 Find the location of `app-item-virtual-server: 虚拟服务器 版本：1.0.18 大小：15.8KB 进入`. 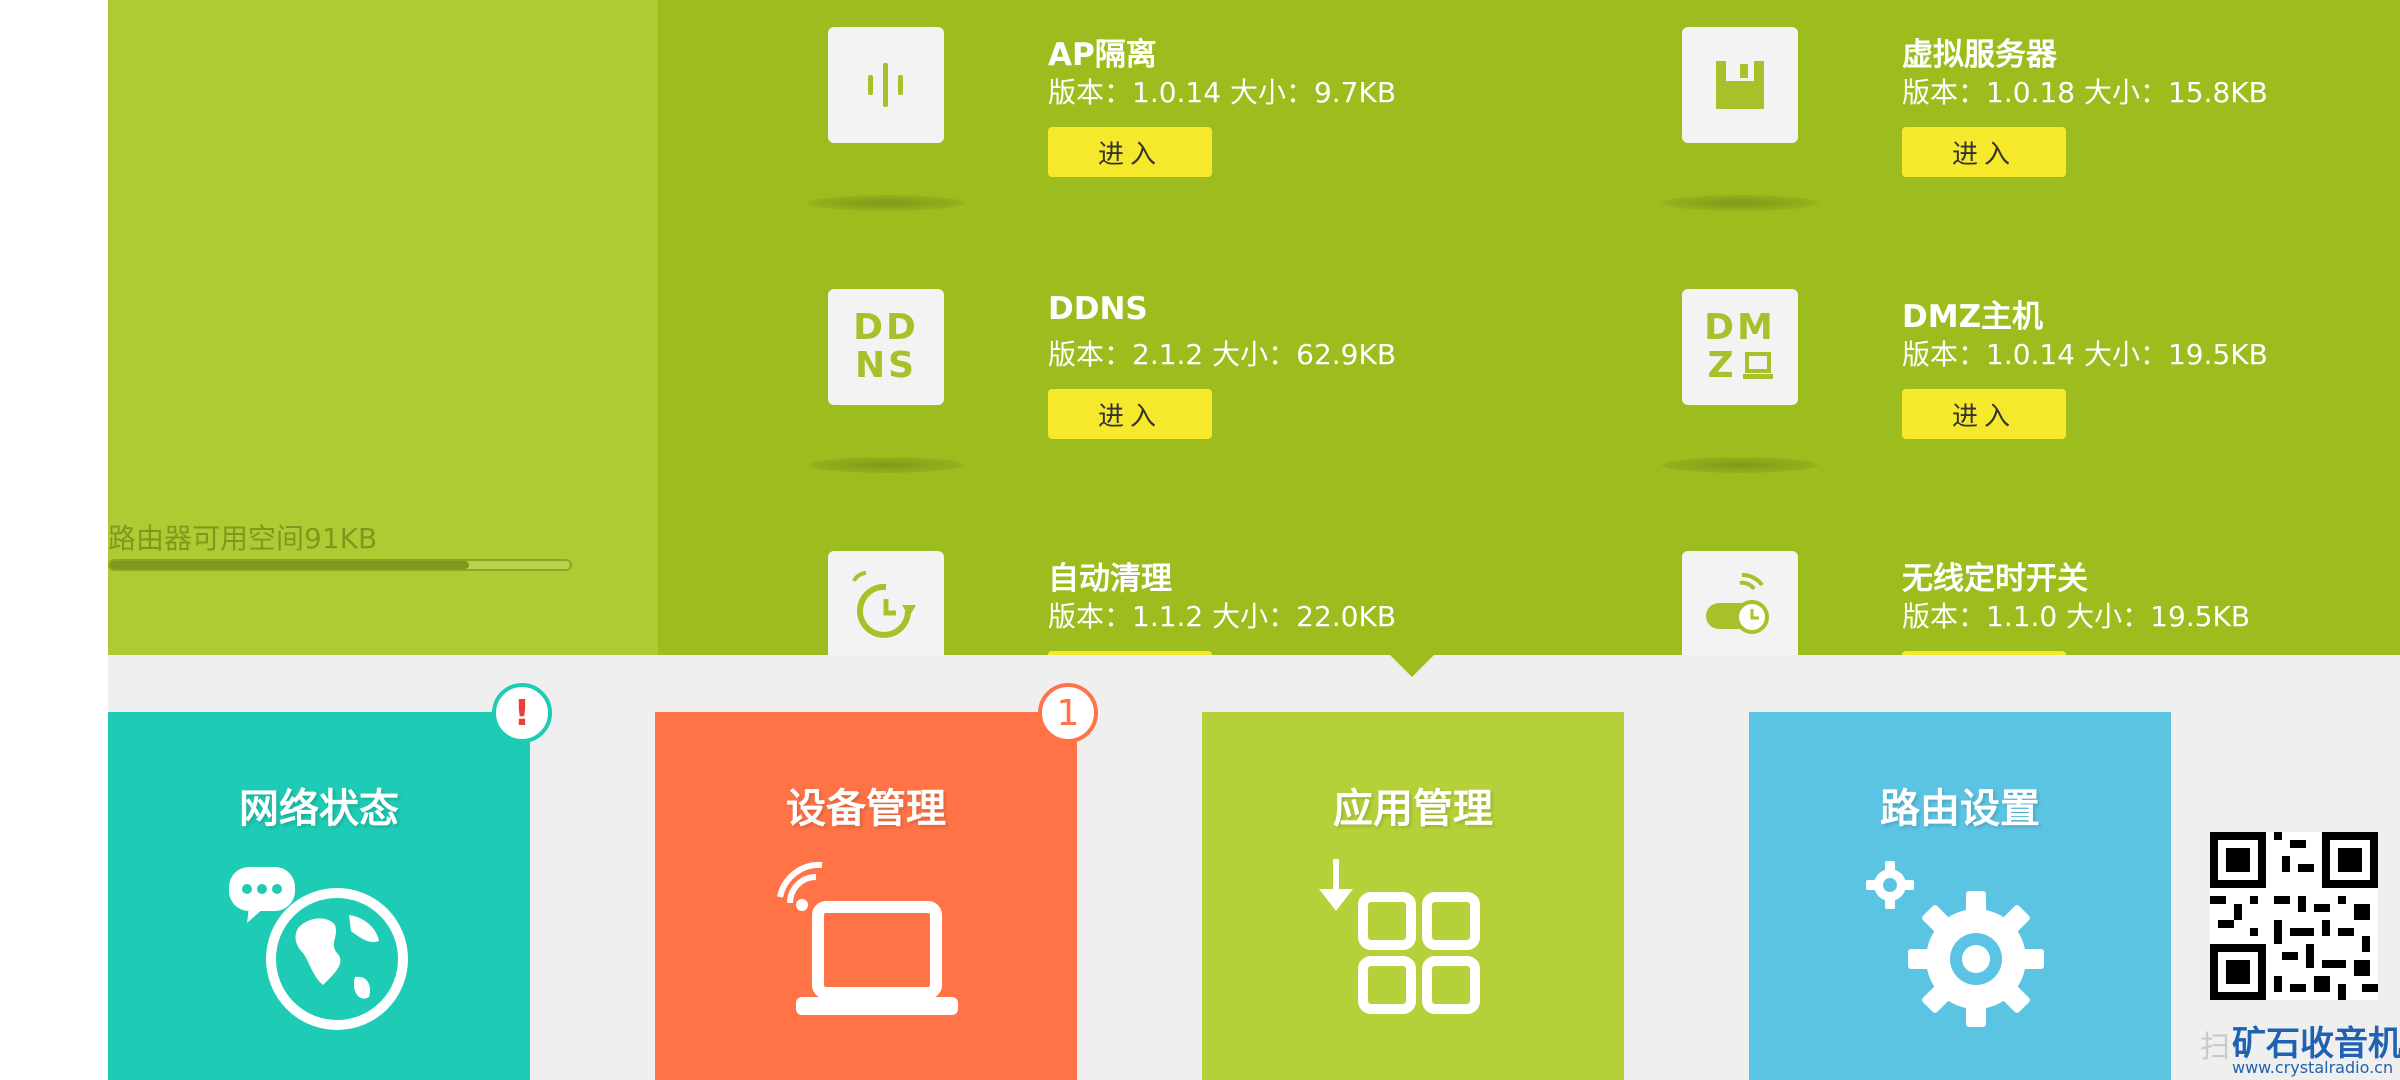

app-item-virtual-server: 虚拟服务器 版本：1.0.18 大小：15.8KB 进入 is located at coordinates (2031, 132).